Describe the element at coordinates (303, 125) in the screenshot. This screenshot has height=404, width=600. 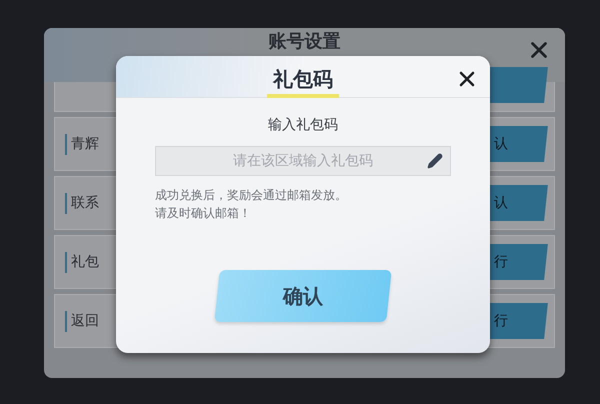
I see `field-label: 输入礼包码` at that location.